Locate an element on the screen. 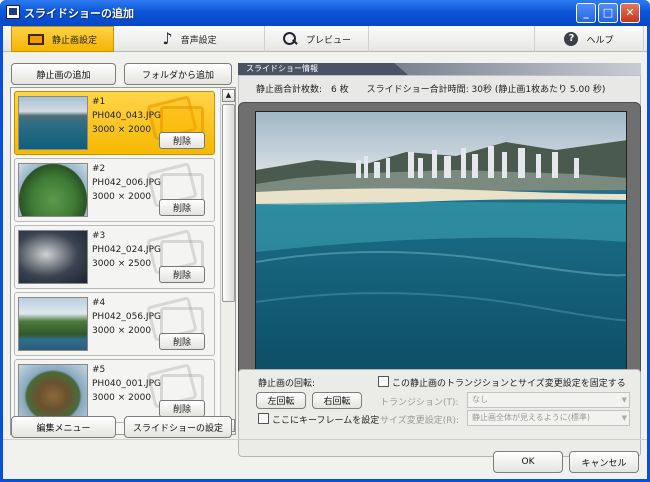 The image size is (650, 482). list-scrollbar: ▲ ▼ is located at coordinates (227, 261).